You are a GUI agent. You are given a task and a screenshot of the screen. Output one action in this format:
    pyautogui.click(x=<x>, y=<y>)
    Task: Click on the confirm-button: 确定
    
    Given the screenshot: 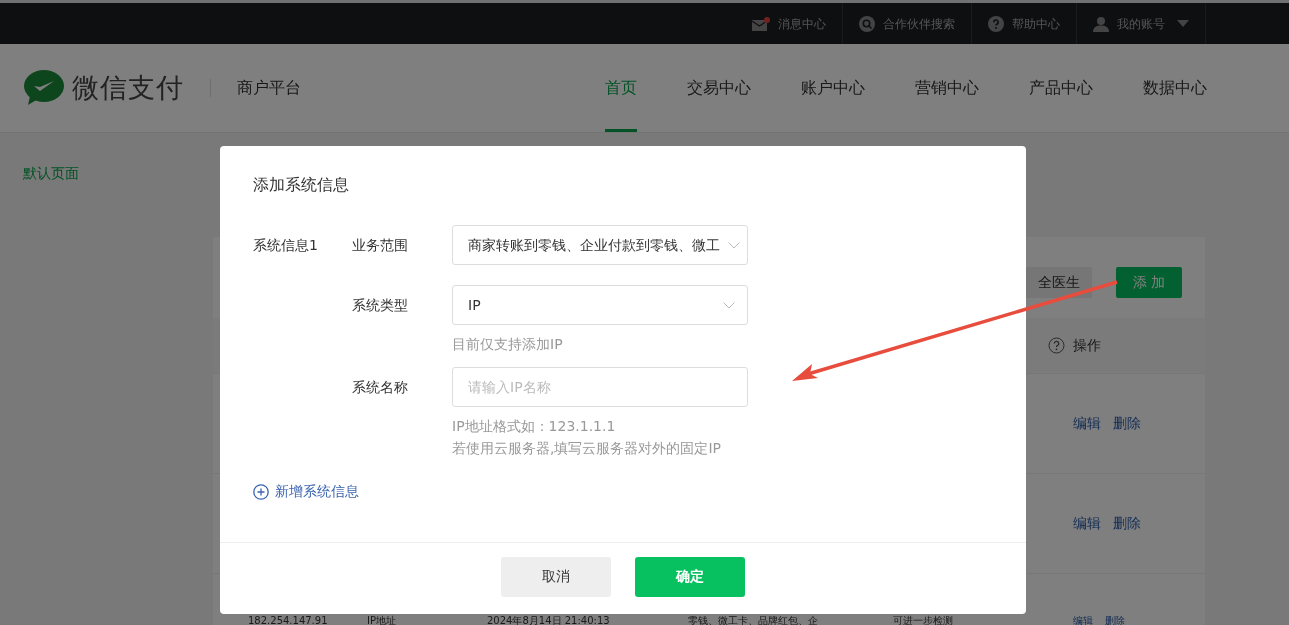 What is the action you would take?
    pyautogui.click(x=690, y=576)
    